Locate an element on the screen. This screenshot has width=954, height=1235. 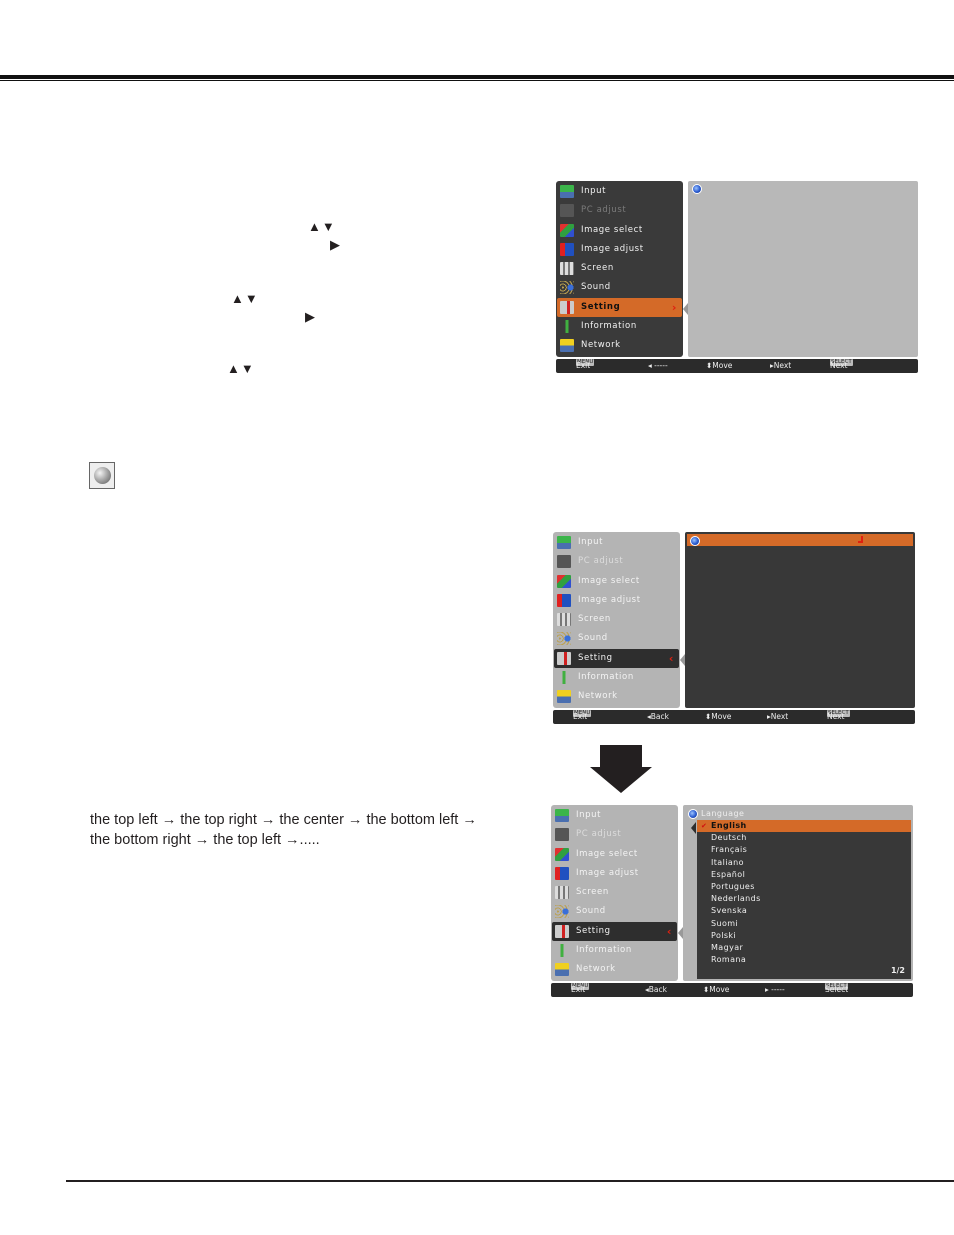
language-option: Suomi is located at coordinates (804, 924).